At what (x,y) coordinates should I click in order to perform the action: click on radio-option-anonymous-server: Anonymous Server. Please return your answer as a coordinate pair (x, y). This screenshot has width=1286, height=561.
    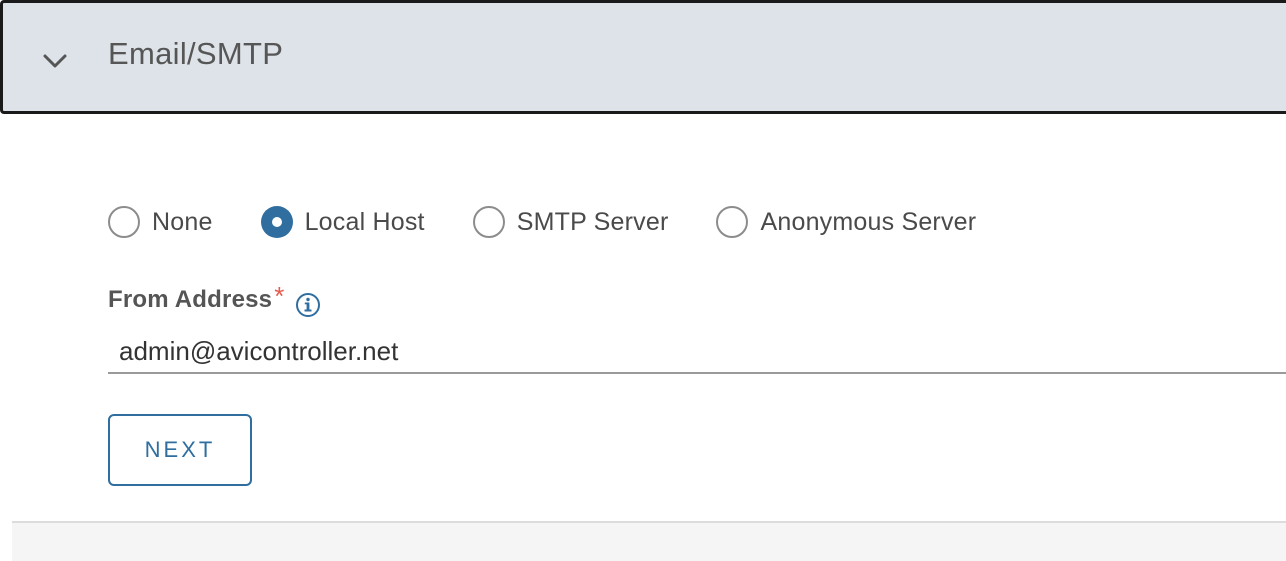
    Looking at the image, I should click on (846, 222).